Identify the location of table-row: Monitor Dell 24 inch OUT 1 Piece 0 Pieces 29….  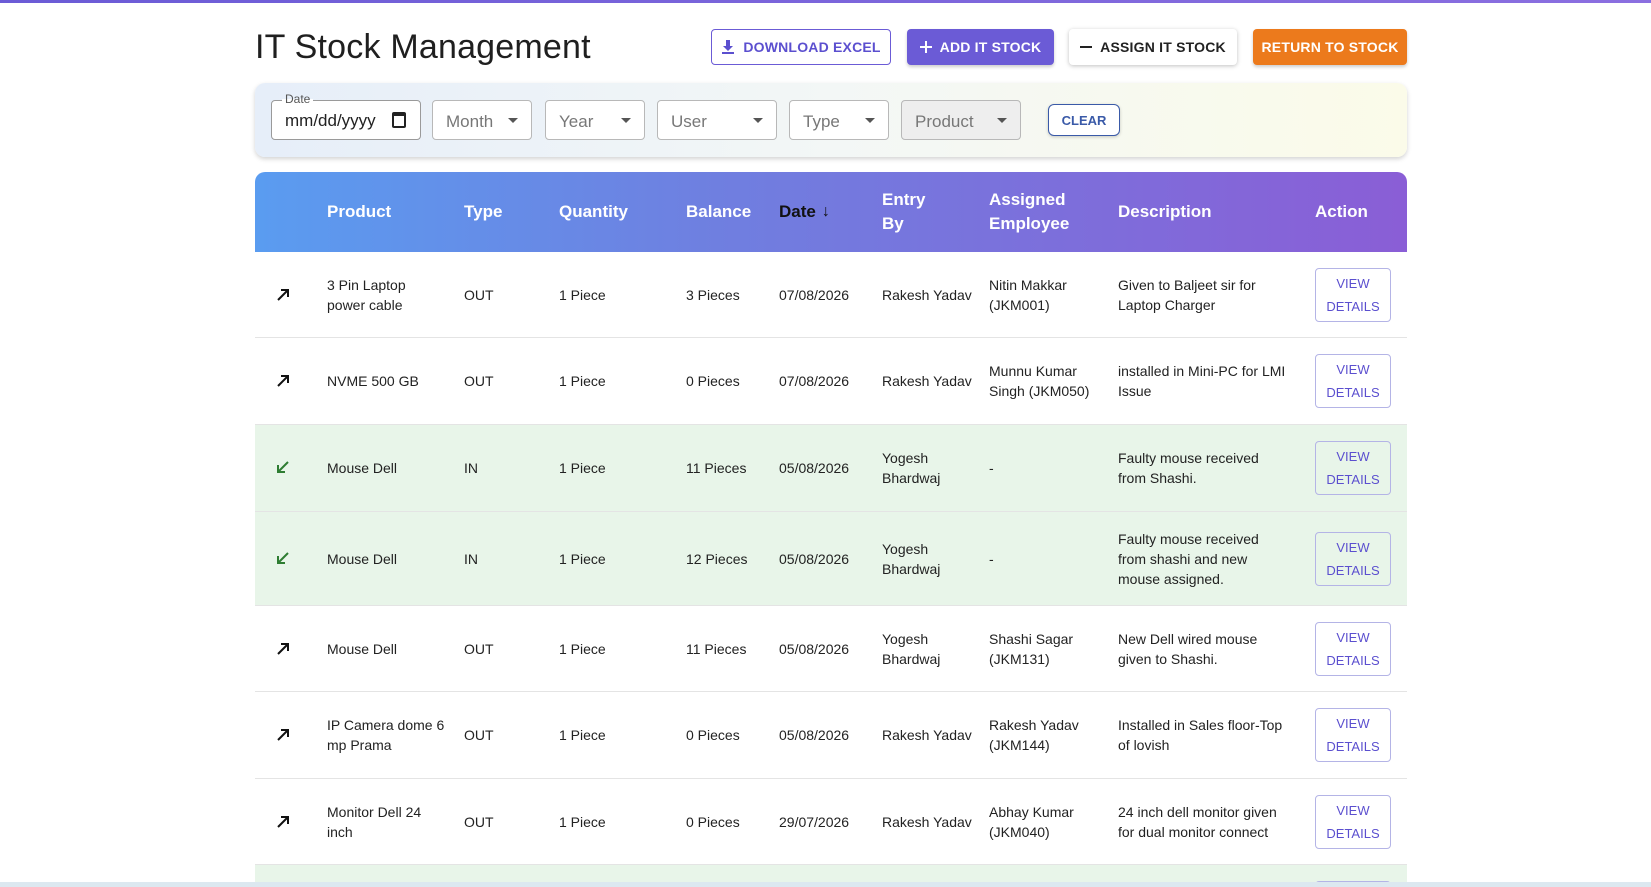
(831, 822).